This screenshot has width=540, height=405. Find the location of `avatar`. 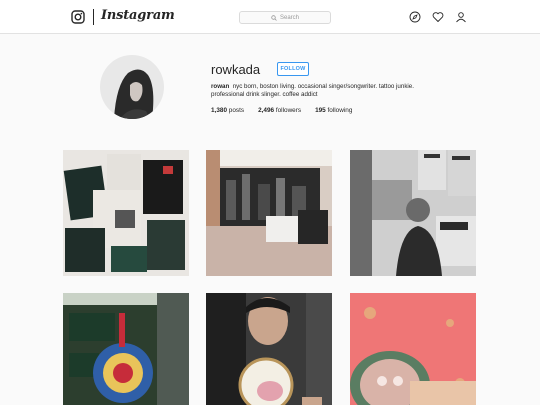

avatar is located at coordinates (132, 87).